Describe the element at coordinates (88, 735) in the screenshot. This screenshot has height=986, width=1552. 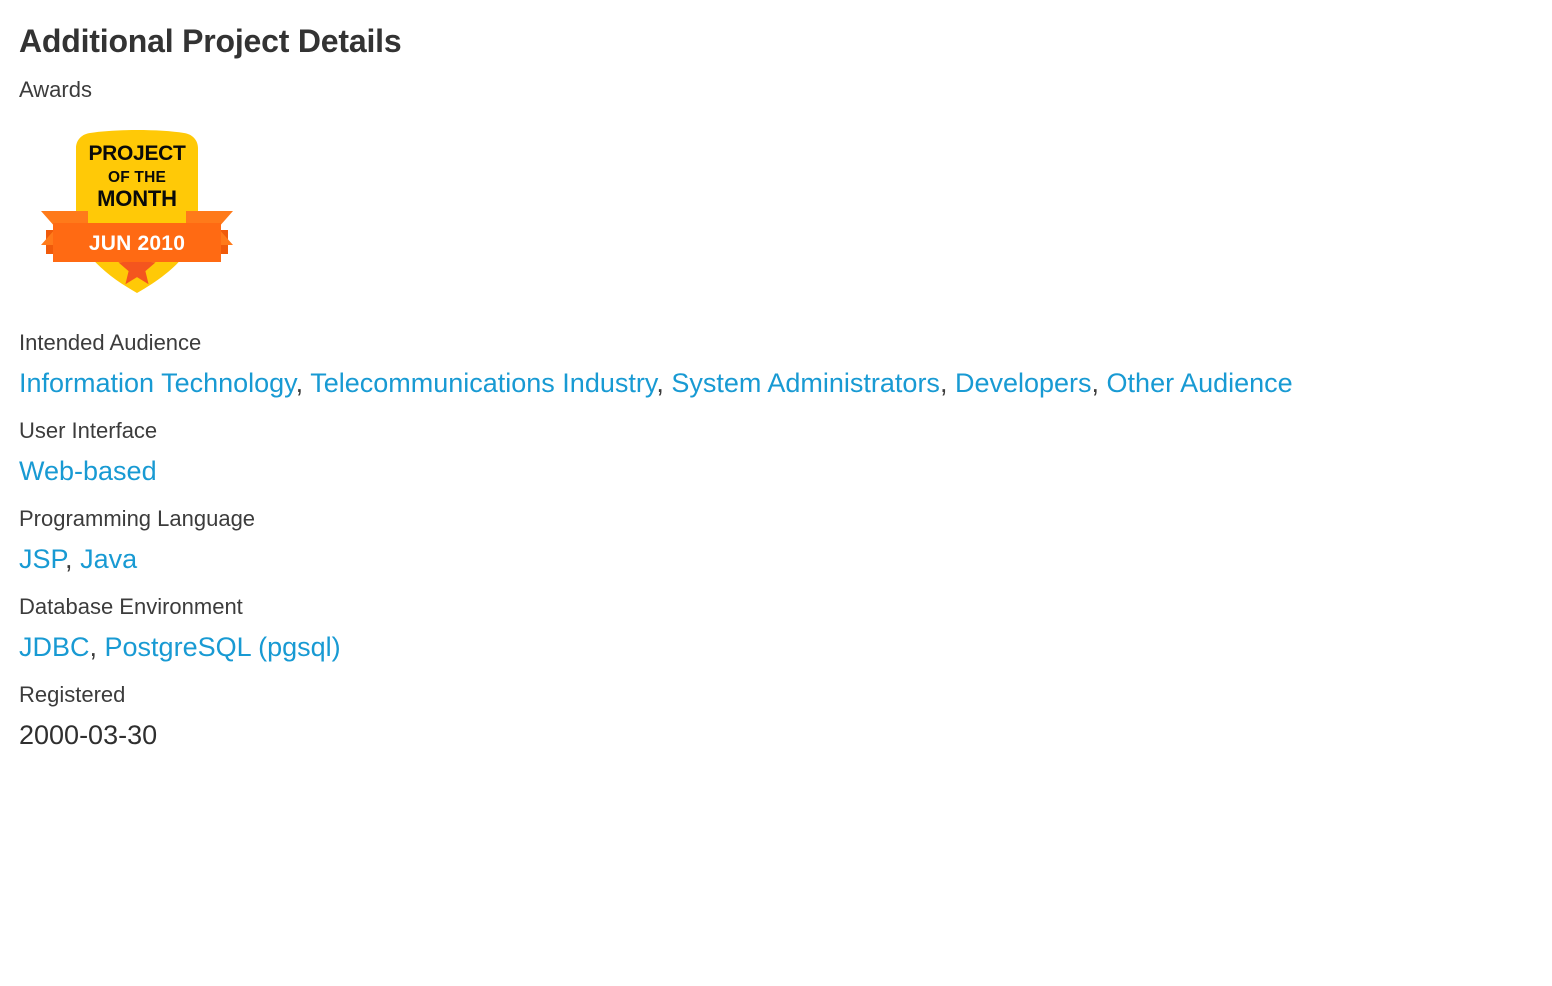
I see `field-value-registered: 2000-03-30` at that location.